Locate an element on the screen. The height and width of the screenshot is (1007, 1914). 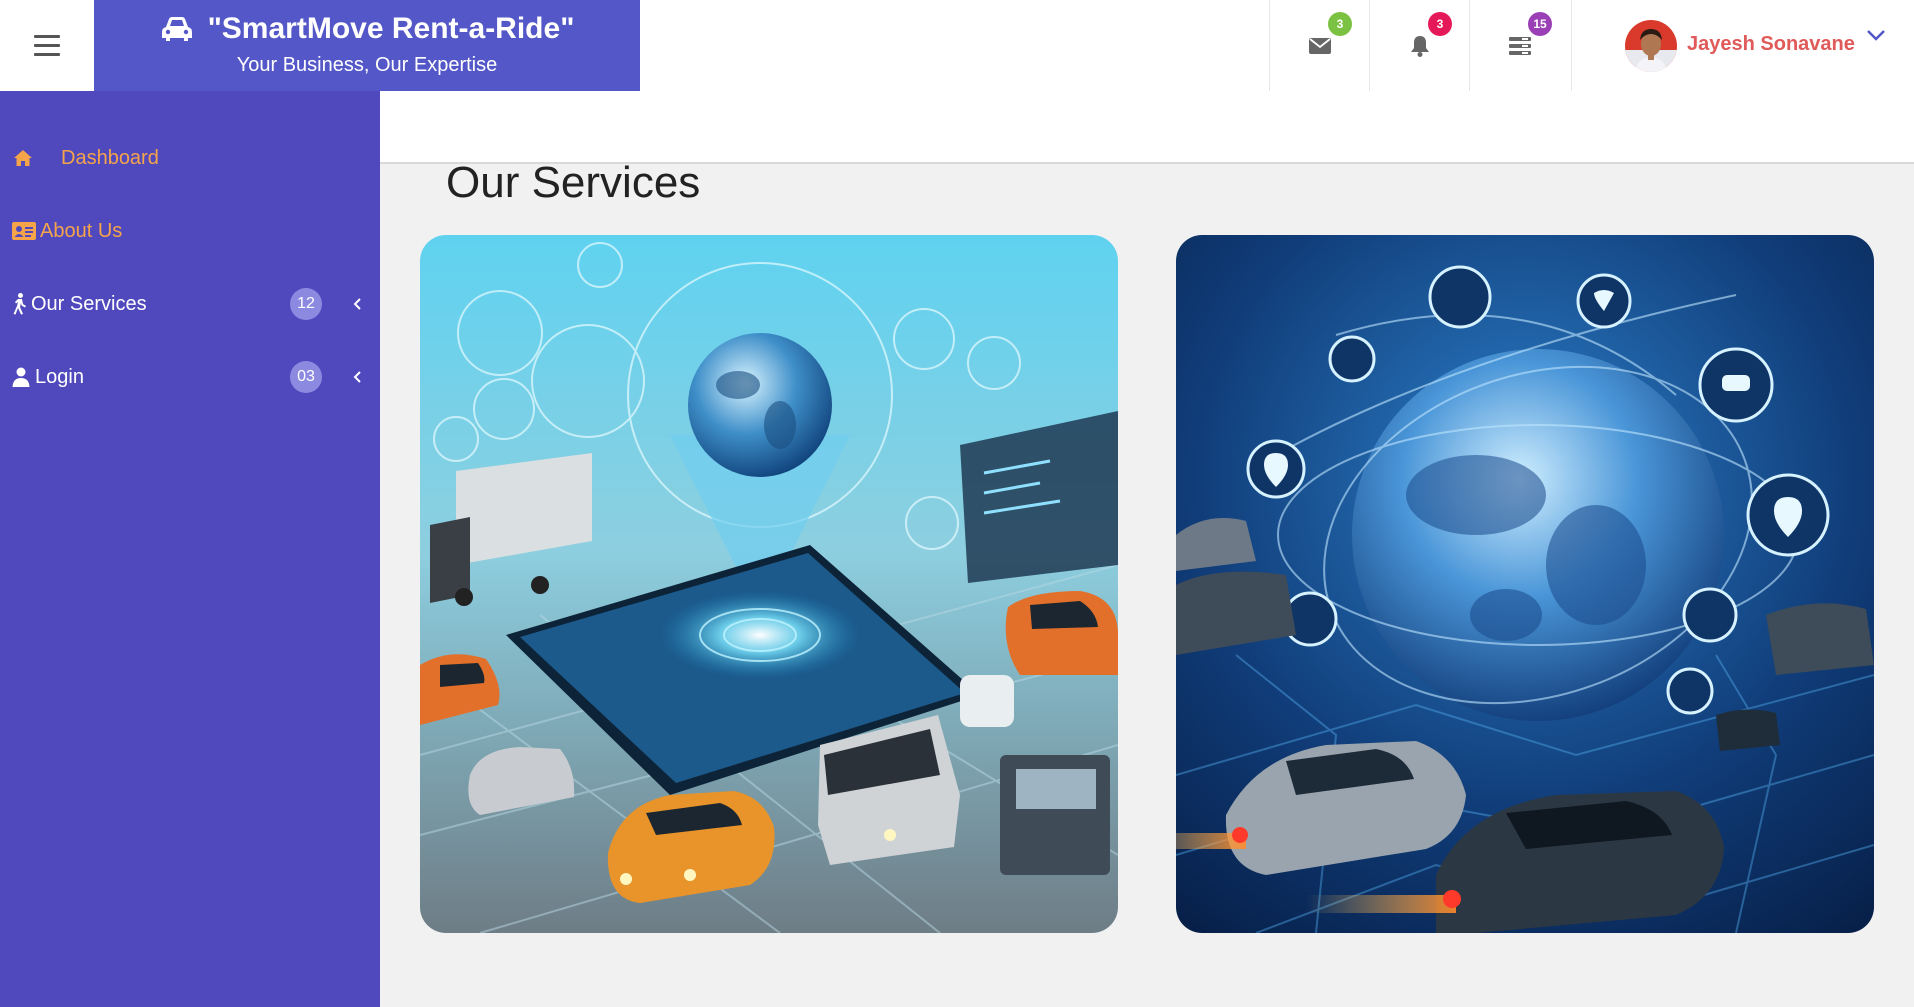
sidebar-count-badge: 12 is located at coordinates (306, 304).